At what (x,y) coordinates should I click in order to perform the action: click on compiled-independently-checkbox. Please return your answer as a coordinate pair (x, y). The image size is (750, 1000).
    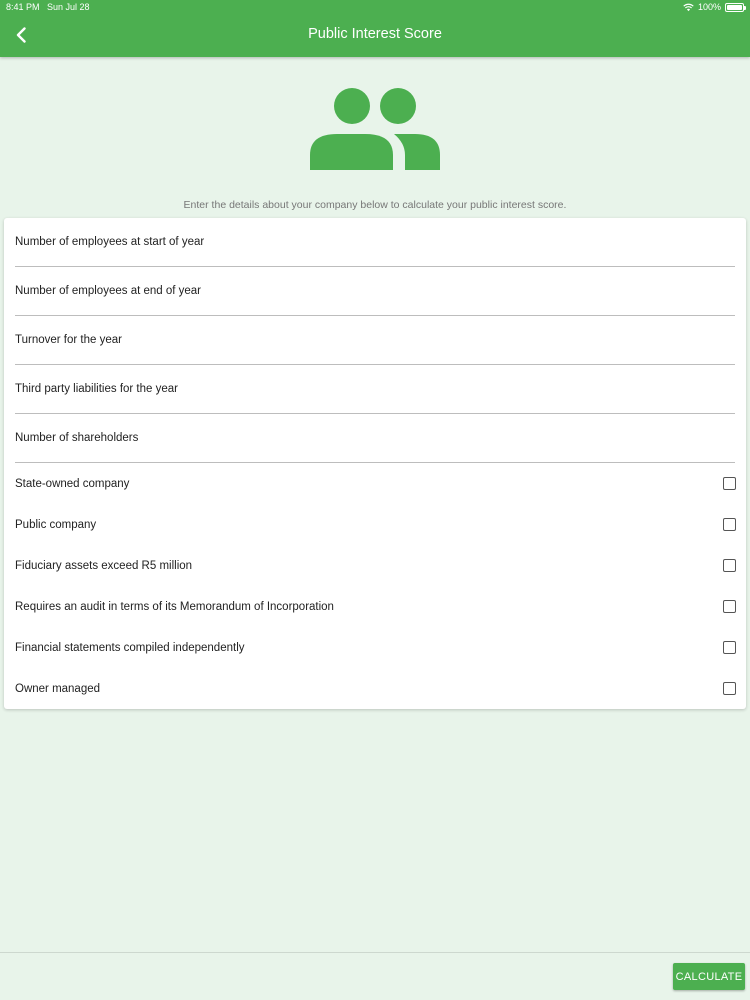
    Looking at the image, I should click on (729, 647).